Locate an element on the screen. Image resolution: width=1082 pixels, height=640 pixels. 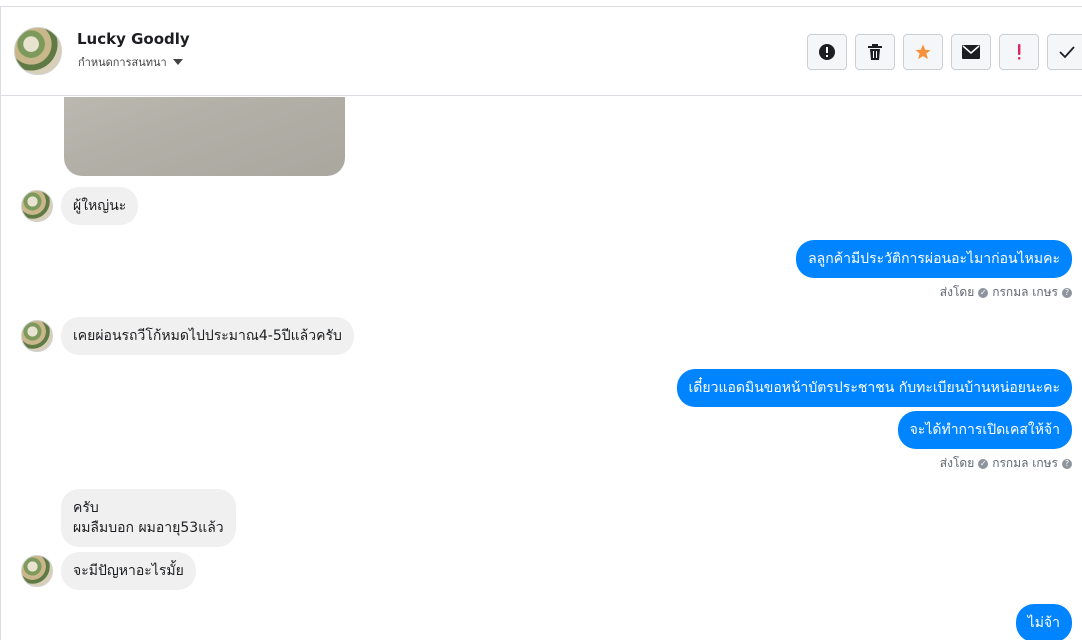
incoming-message: ครับ ผมลืมบอก ผมอายุ53แล้ว is located at coordinates (148, 518).